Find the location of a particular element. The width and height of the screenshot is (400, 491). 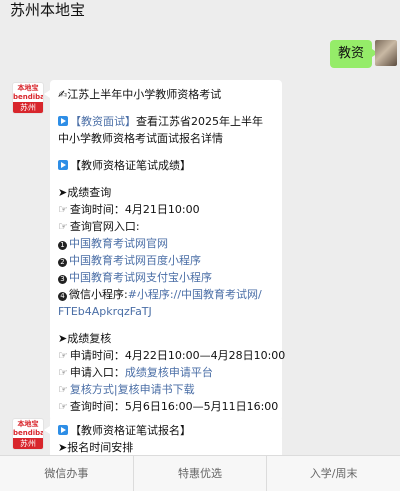

bot-message-2: 【教师资格证笔试报名】 ➤报名时间安排 is located at coordinates (163, 436).